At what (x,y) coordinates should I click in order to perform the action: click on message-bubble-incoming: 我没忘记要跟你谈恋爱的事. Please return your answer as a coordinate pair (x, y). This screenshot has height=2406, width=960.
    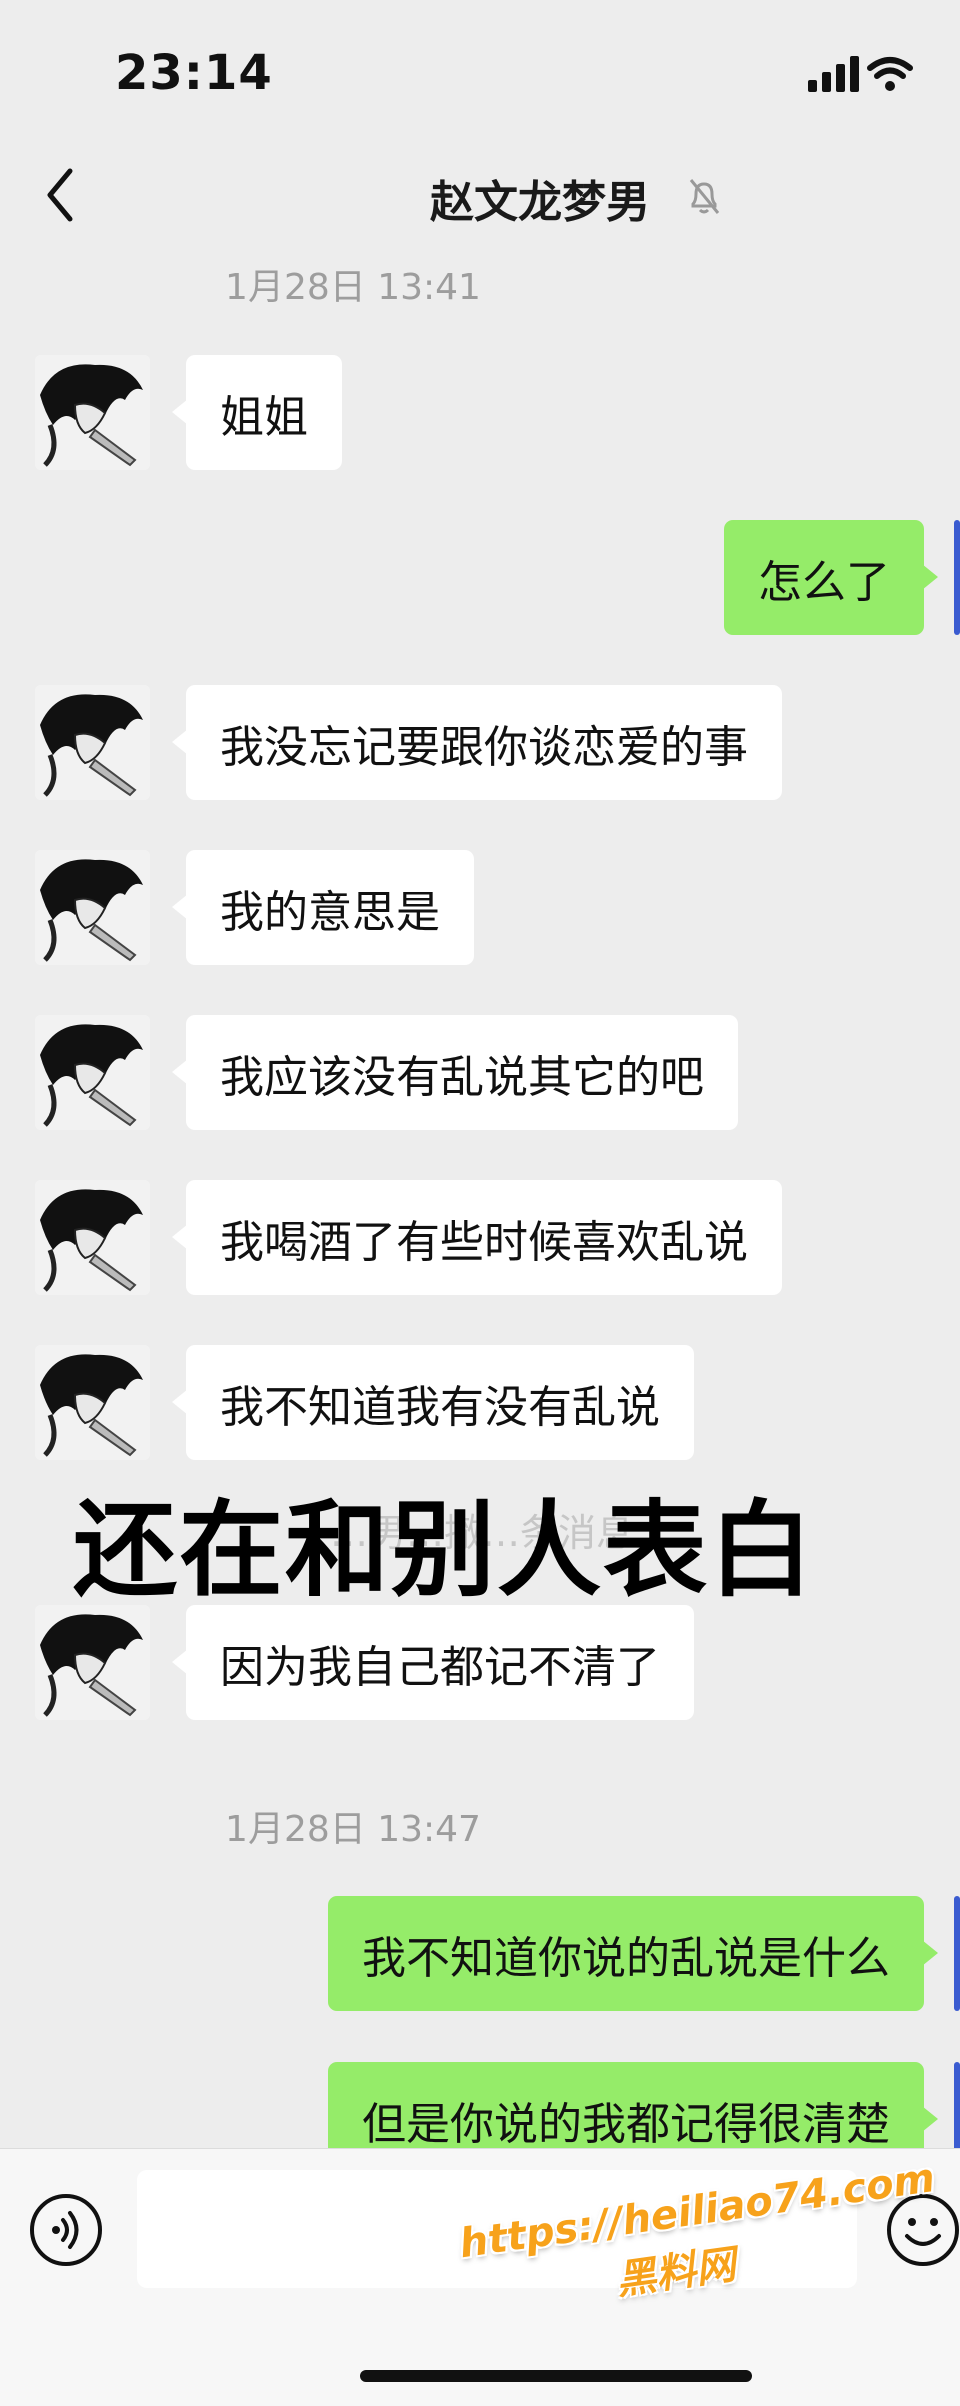
    Looking at the image, I should click on (477, 742).